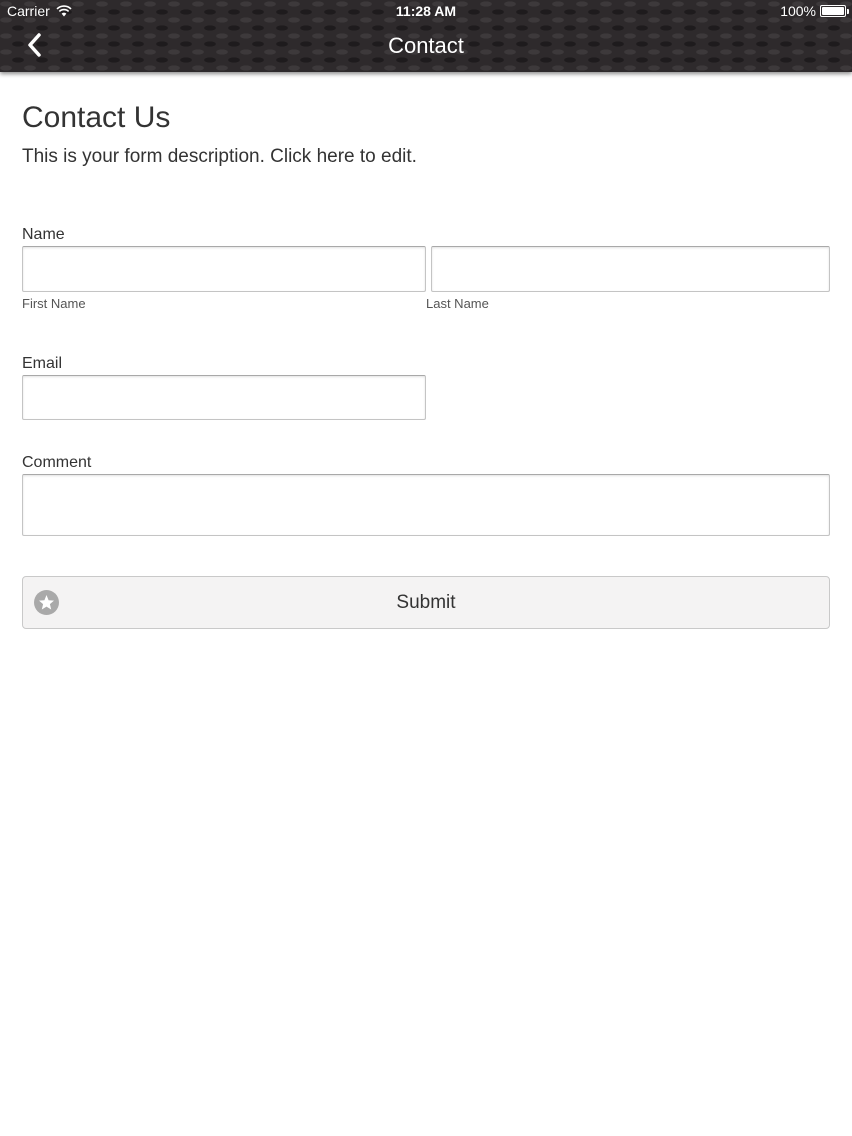  I want to click on first-name-sublabel: First Name, so click(54, 303).